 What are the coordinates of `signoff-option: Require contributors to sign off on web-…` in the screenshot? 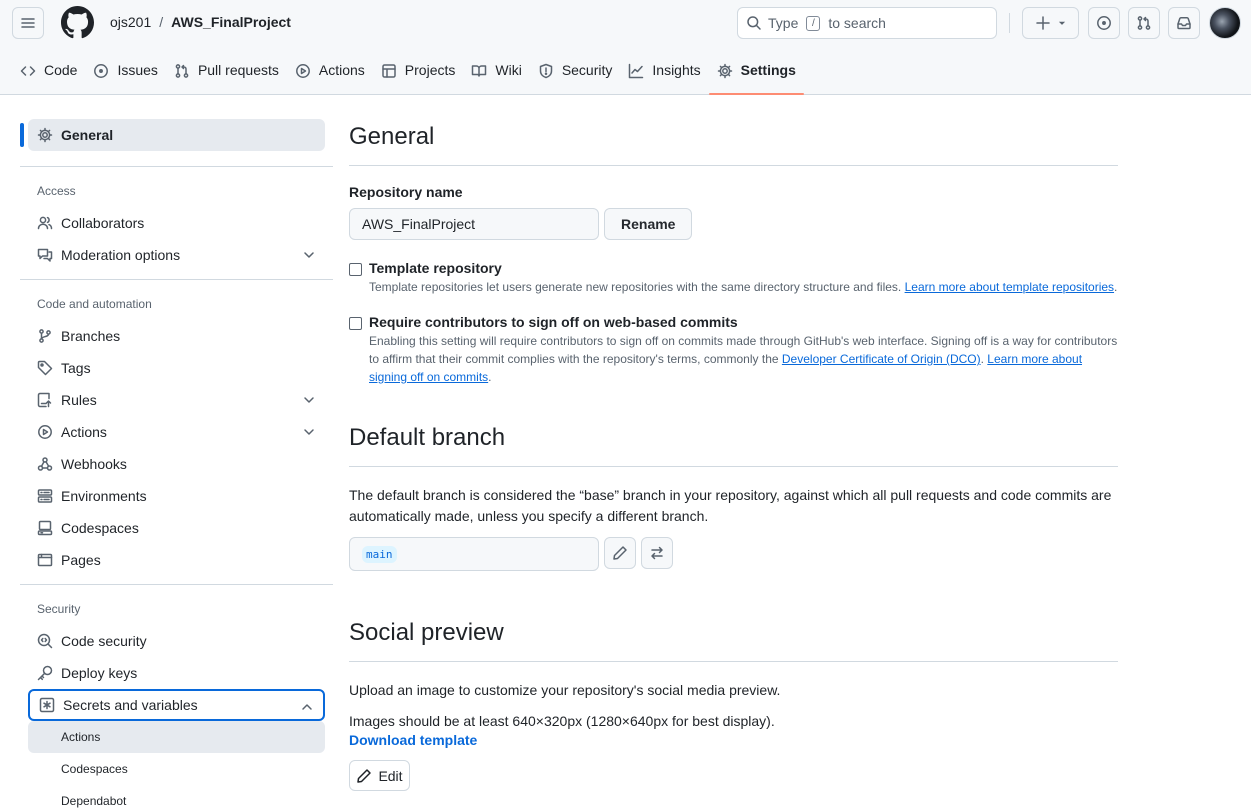 It's located at (733, 350).